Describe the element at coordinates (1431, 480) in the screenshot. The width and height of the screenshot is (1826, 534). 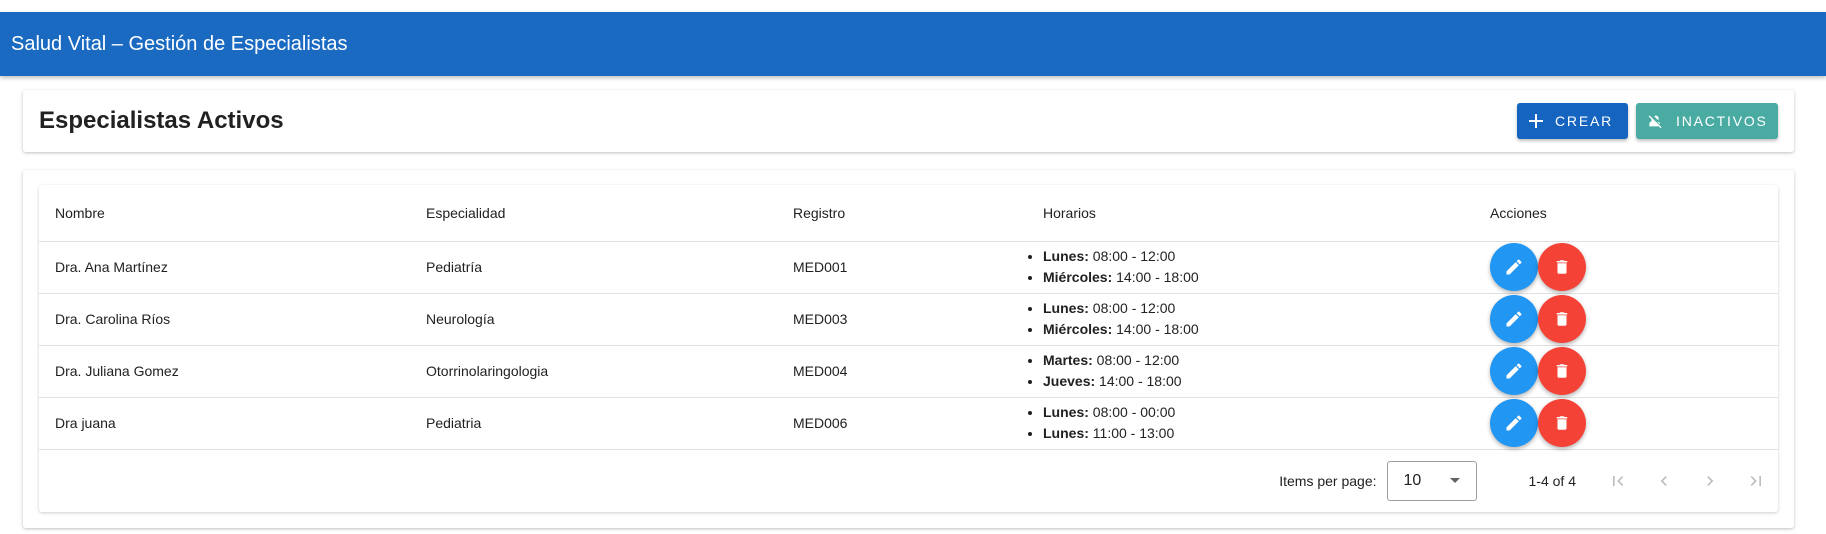
I see `page-size-select: 10` at that location.